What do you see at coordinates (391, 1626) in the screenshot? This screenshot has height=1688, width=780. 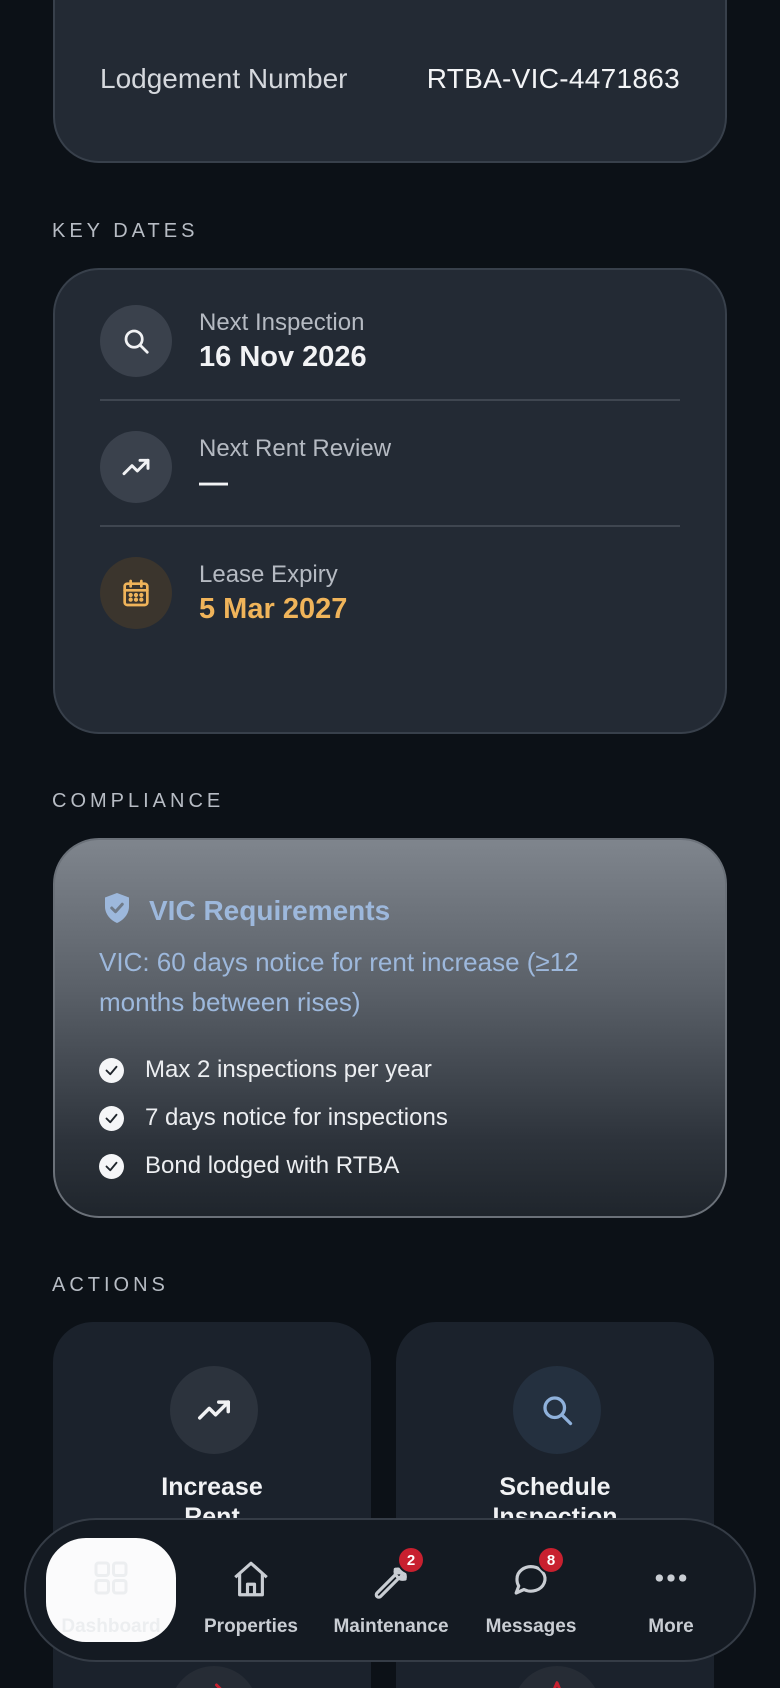 I see `tab-label: Maintenance` at bounding box center [391, 1626].